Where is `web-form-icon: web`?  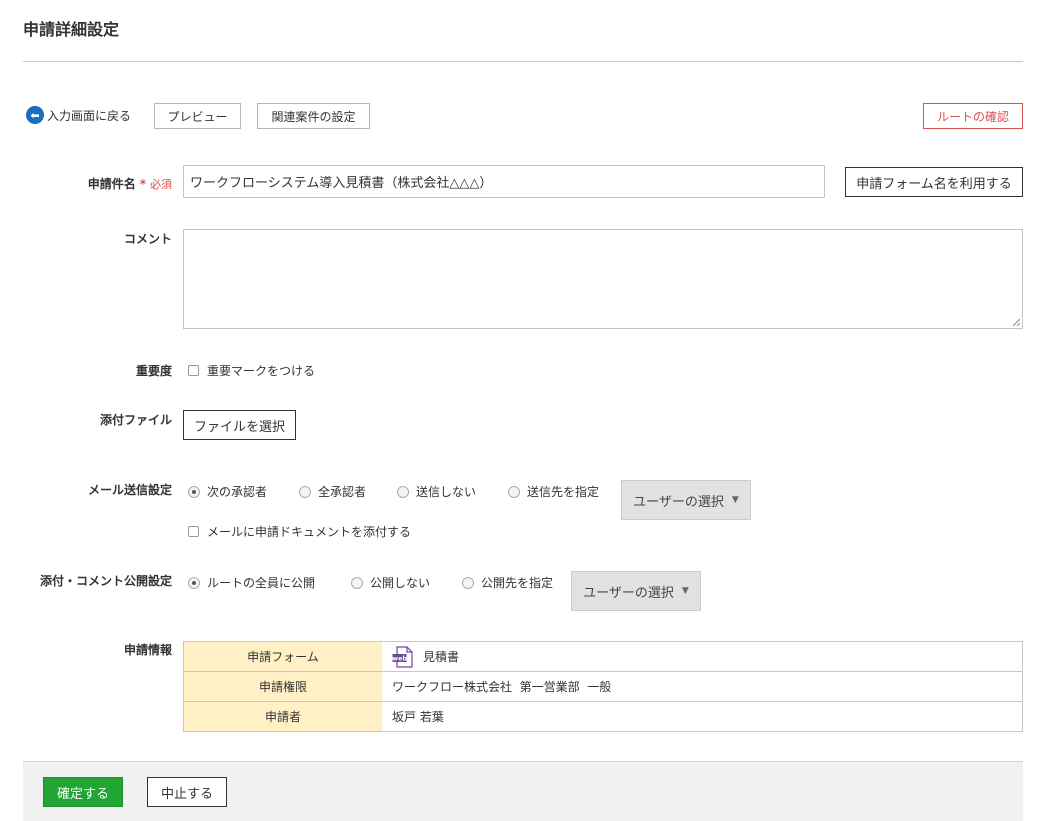
web-form-icon: web is located at coordinates (402, 656).